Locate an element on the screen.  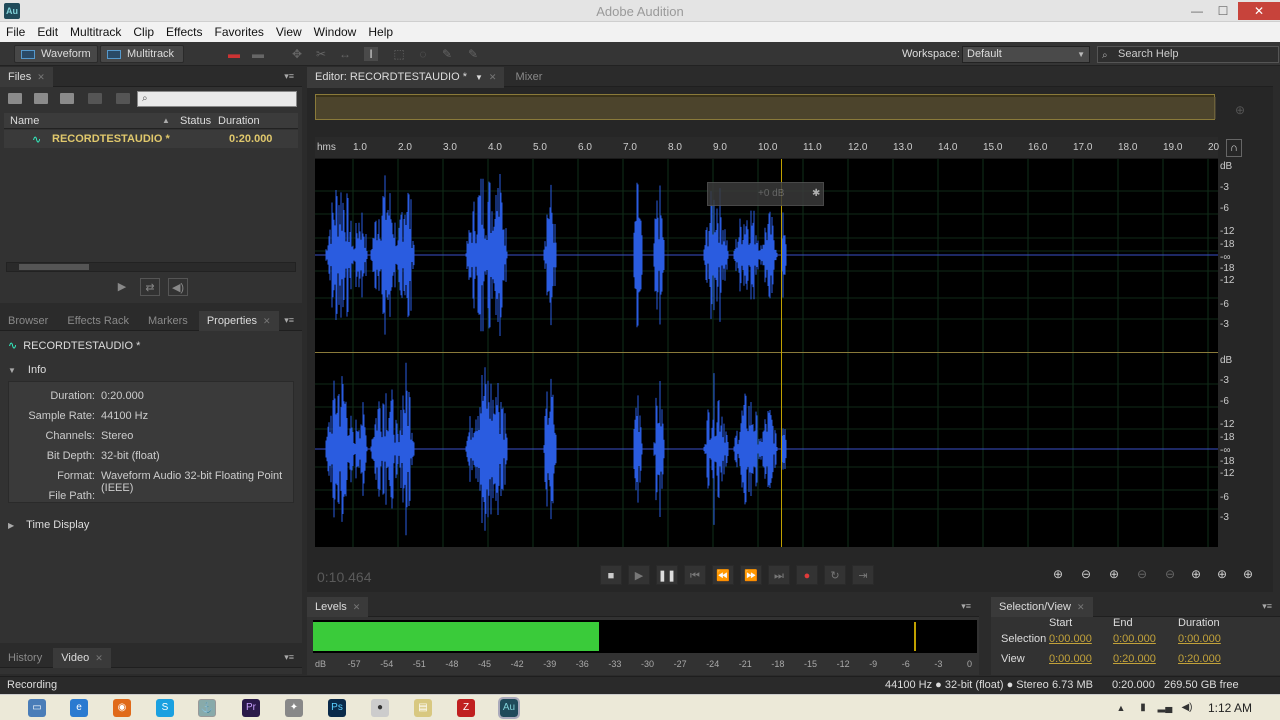
overview-view-window is located at coordinates (766, 108).